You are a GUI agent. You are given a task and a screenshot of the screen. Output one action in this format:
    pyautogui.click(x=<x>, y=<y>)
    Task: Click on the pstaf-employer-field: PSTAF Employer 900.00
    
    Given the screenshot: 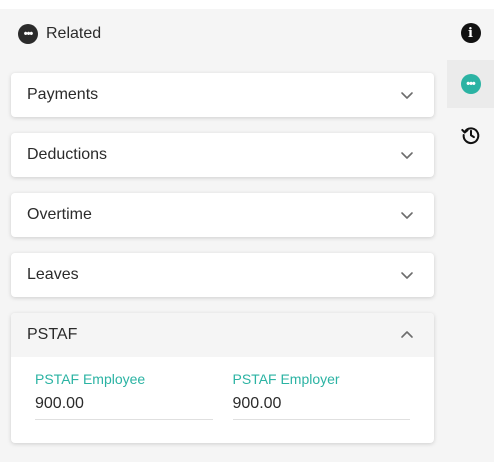 What is the action you would take?
    pyautogui.click(x=321, y=407)
    